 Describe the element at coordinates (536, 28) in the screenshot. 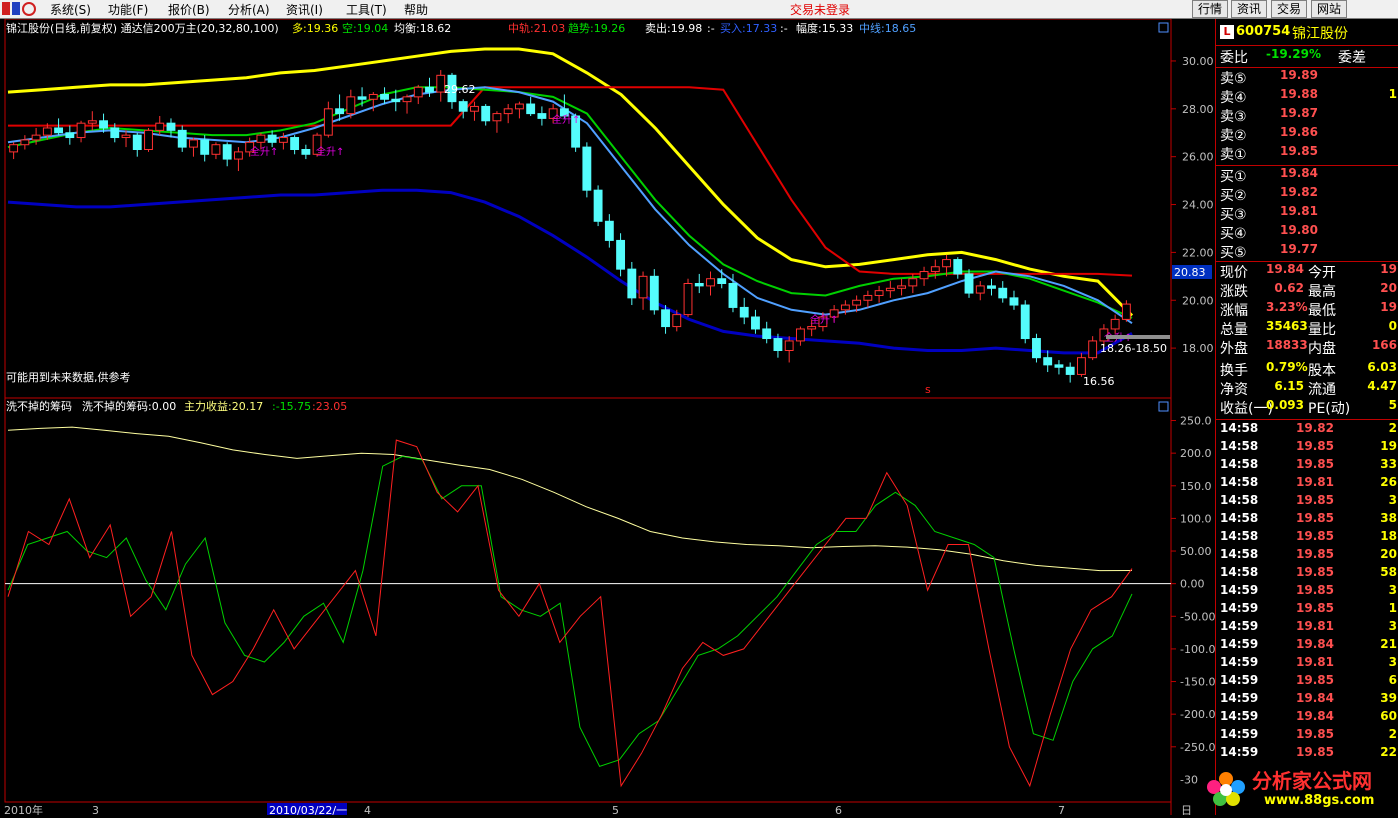

I see `header-zhonggui: 中轨:21.03` at that location.